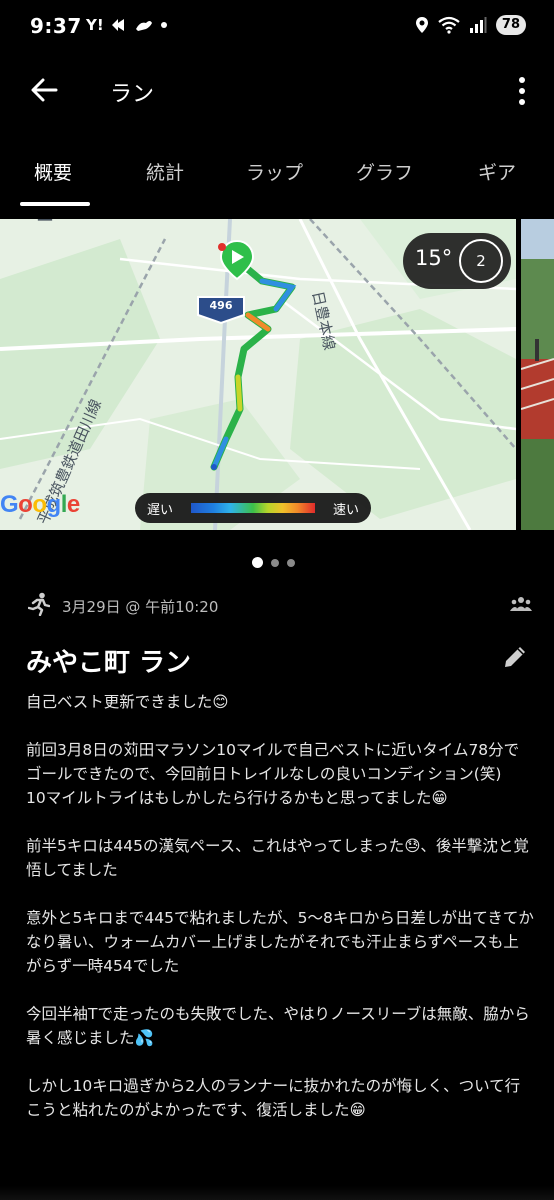 This screenshot has height=1200, width=554. Describe the element at coordinates (522, 91) in the screenshot. I see `more-options-button` at that location.